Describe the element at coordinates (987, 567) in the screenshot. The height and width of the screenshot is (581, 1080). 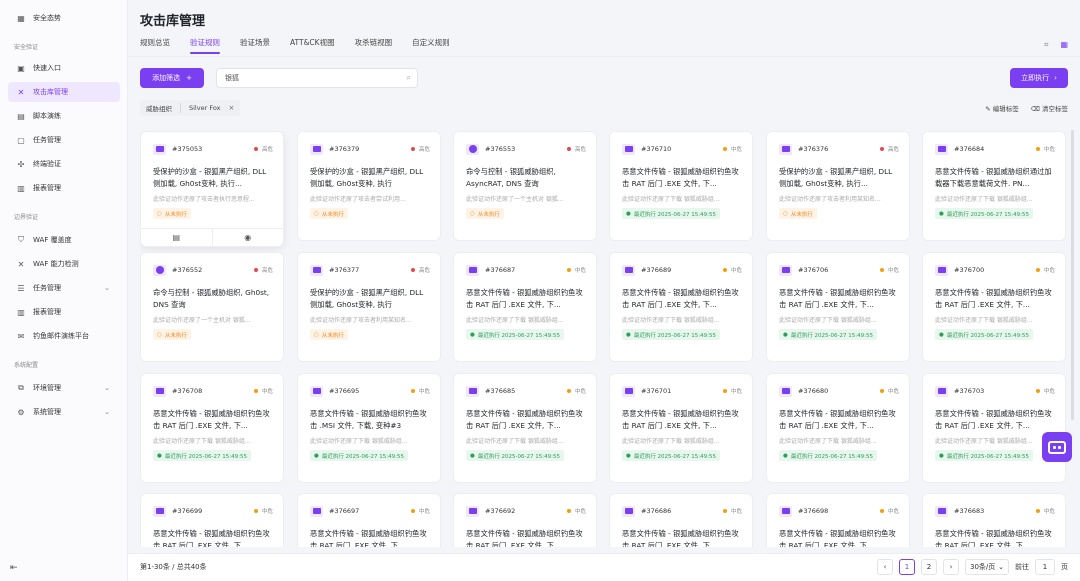
I see `page-size-select: 30条/页 ⌄` at that location.